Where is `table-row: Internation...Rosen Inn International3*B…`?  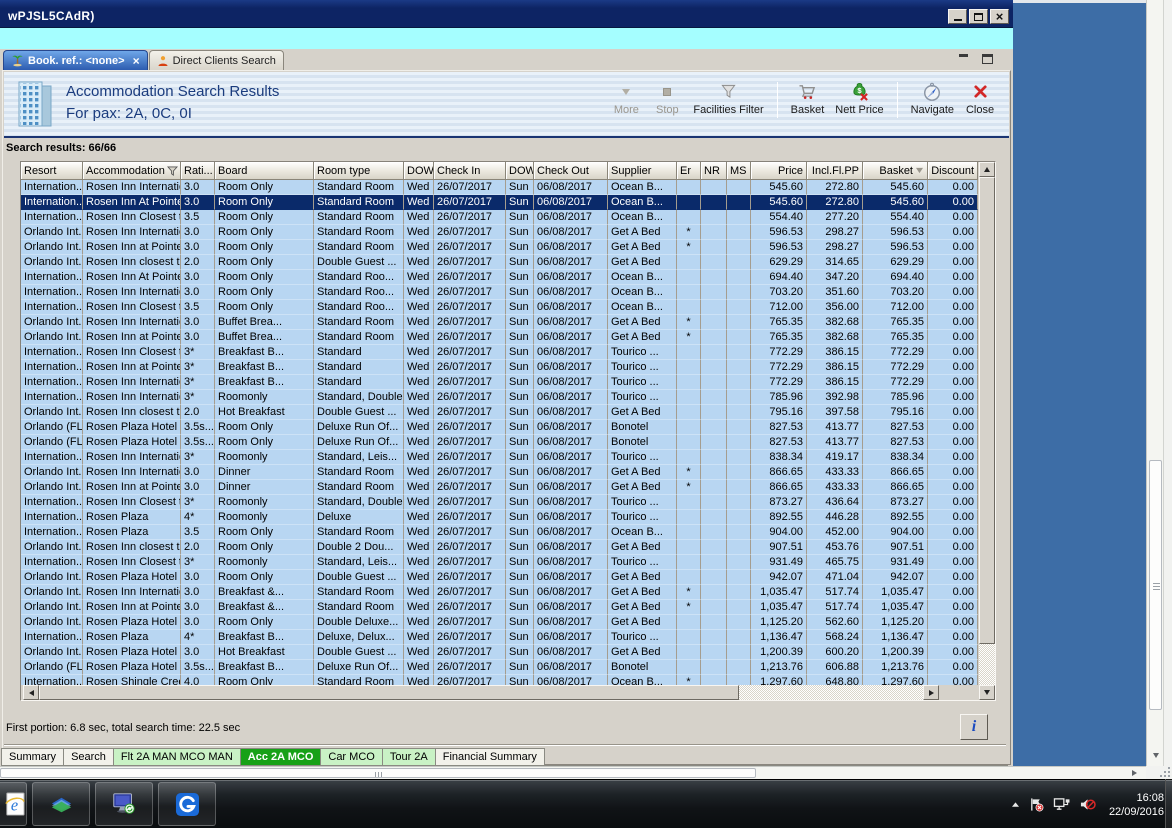
table-row: Internation...Rosen Inn International3*B… is located at coordinates (499, 382).